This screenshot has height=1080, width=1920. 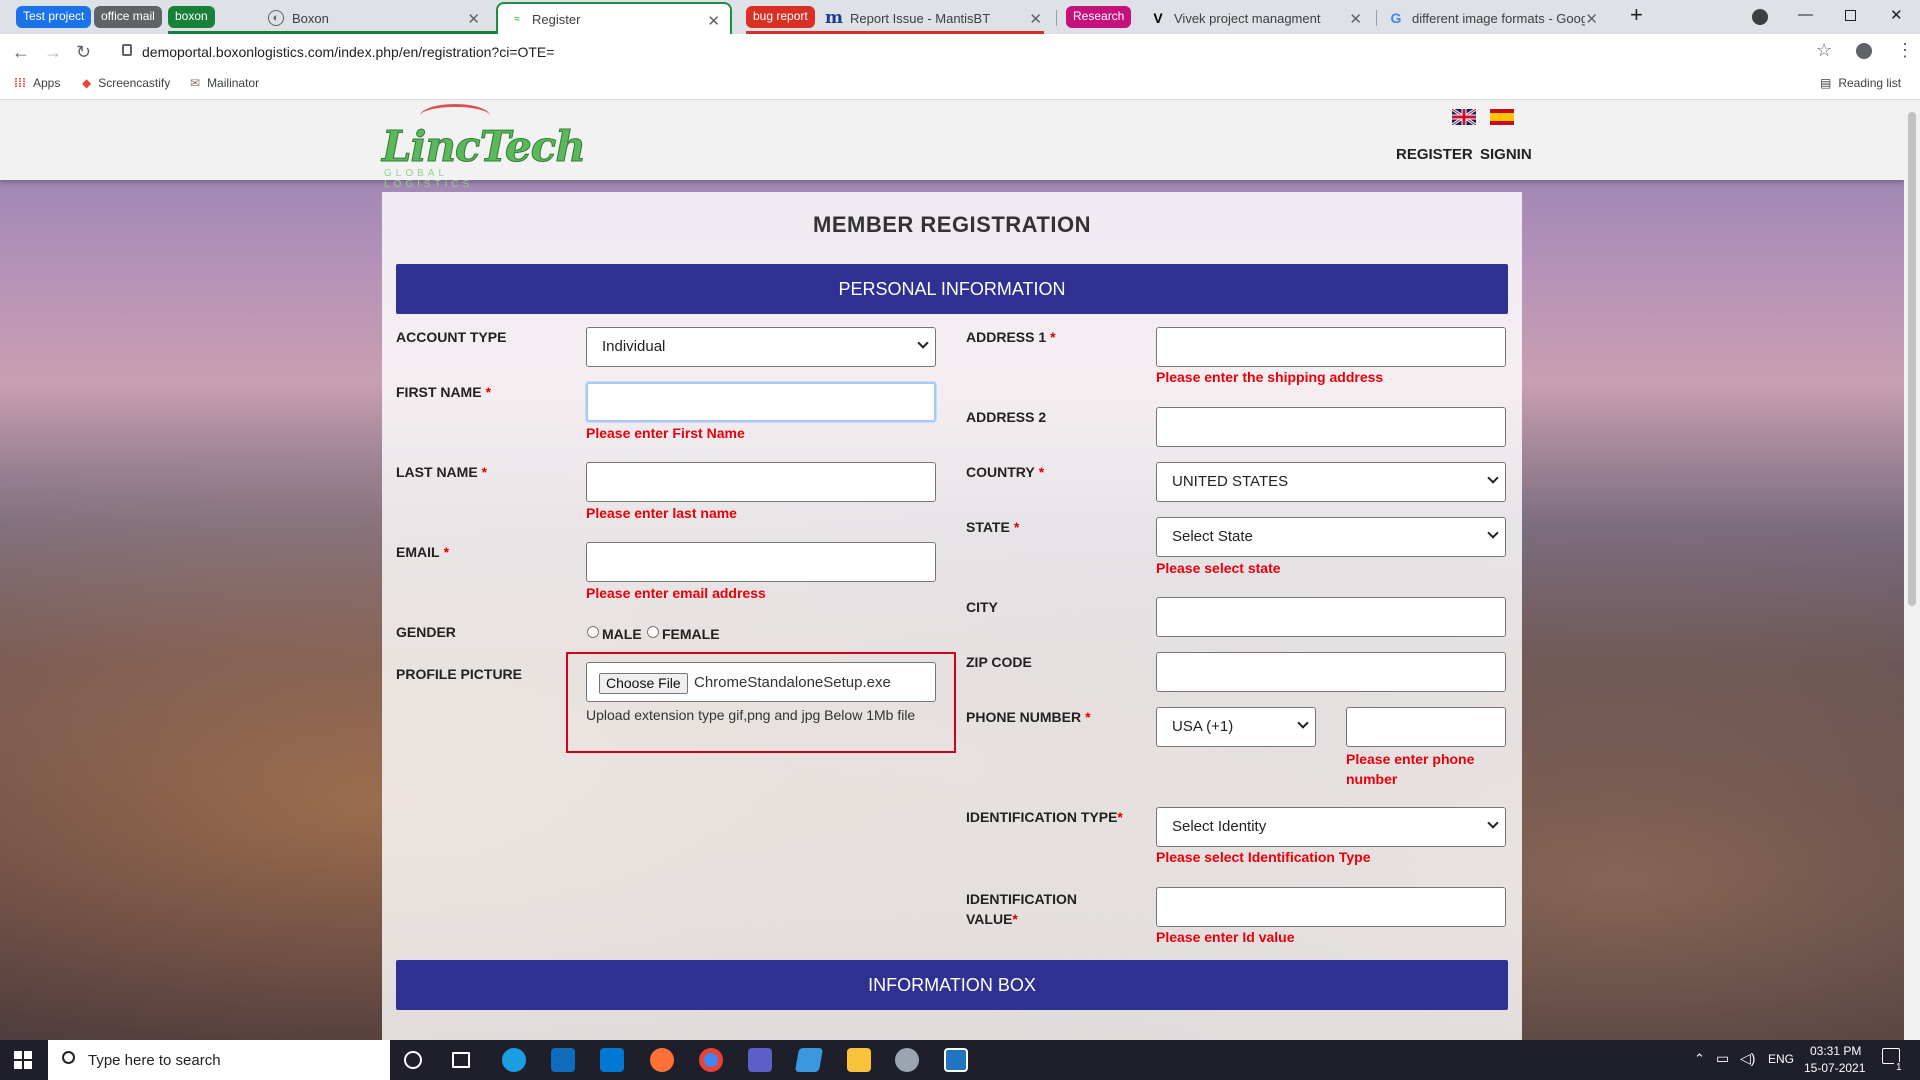 I want to click on linctech-logo: LincTech GLOBAL LOGISTICS, so click(x=484, y=146).